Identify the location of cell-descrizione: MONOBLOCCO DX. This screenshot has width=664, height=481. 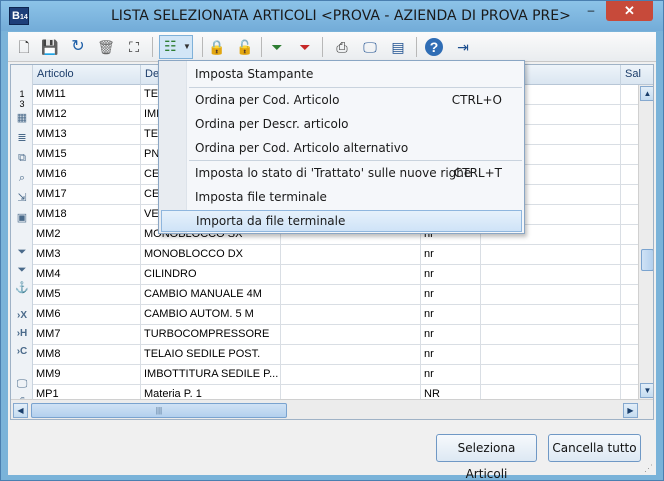
(211, 254).